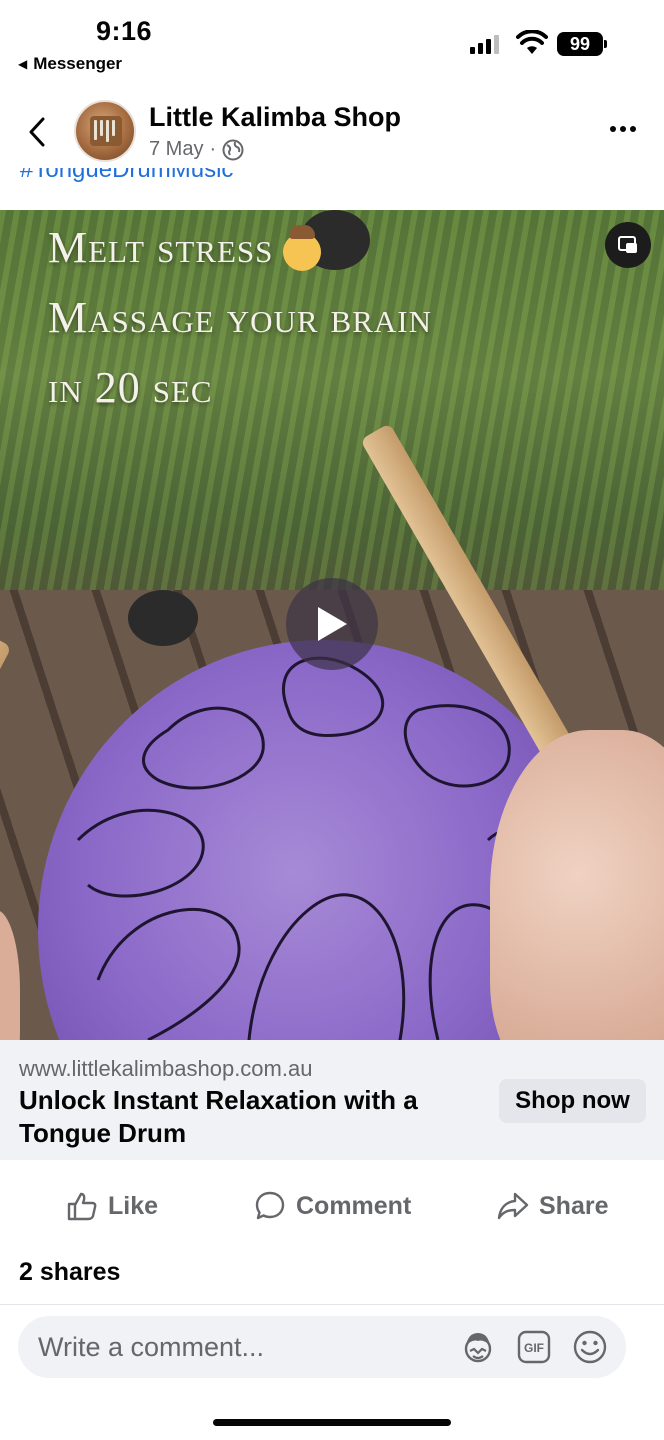  I want to click on gif-button: GIF, so click(534, 1347).